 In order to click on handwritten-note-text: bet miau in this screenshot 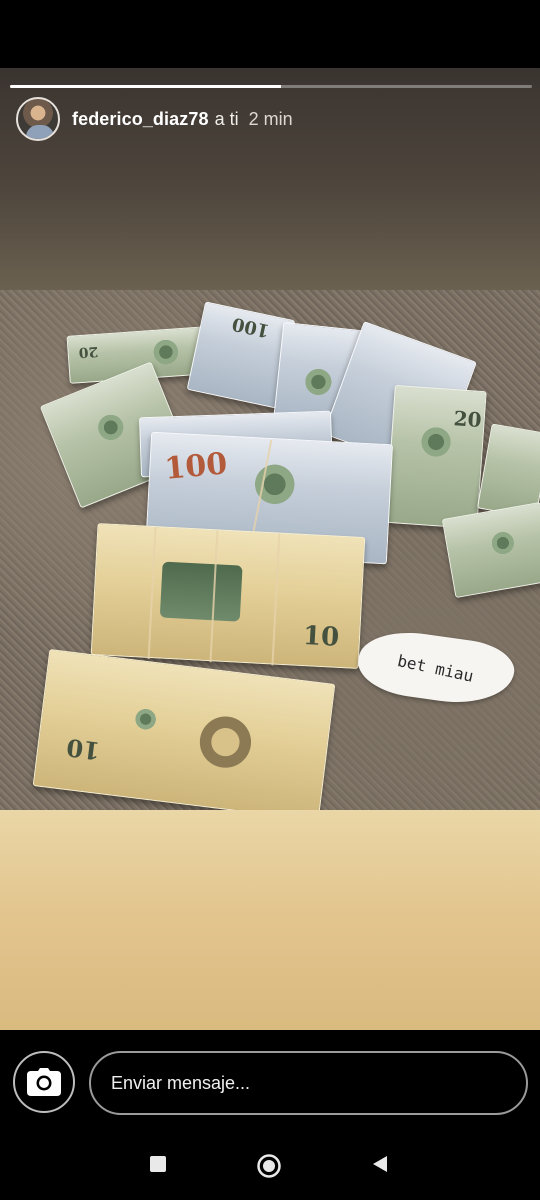, I will do `click(436, 668)`.